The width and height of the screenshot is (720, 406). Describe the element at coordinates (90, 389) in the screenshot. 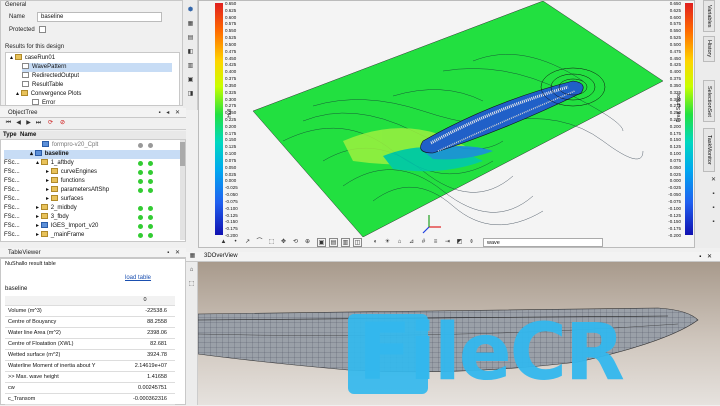

I see `table-row: cw 0.00245751` at that location.